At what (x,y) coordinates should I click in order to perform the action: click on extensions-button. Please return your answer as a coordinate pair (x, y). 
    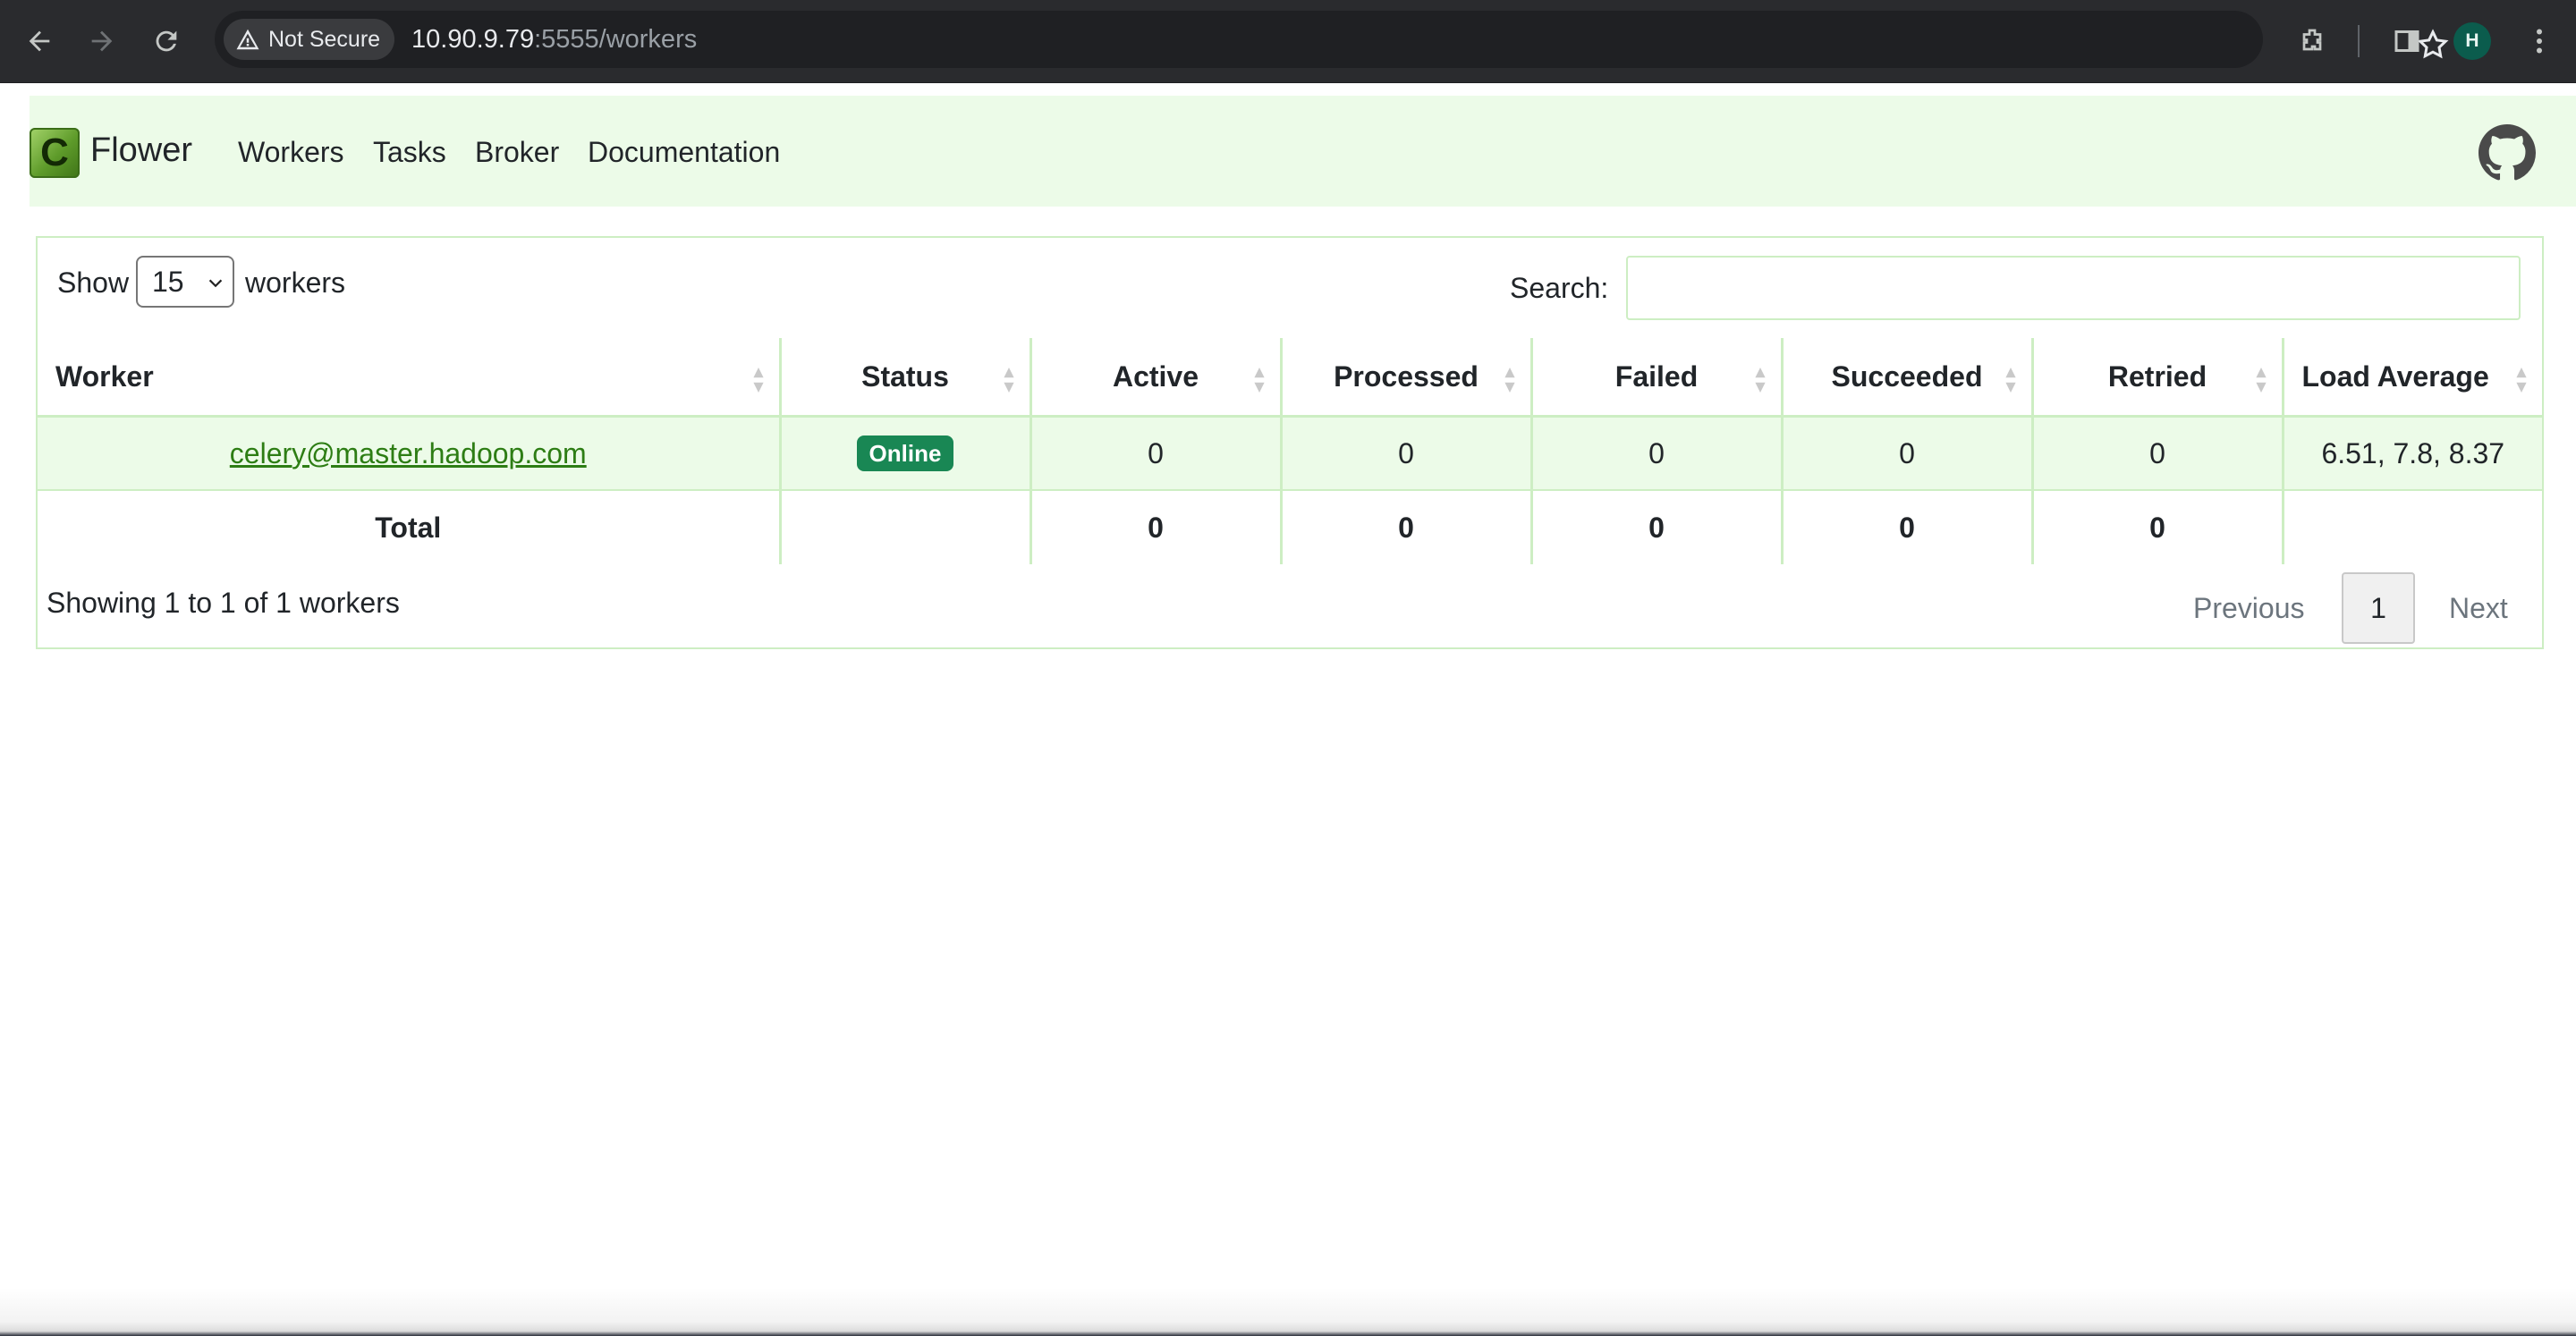
    Looking at the image, I should click on (2312, 42).